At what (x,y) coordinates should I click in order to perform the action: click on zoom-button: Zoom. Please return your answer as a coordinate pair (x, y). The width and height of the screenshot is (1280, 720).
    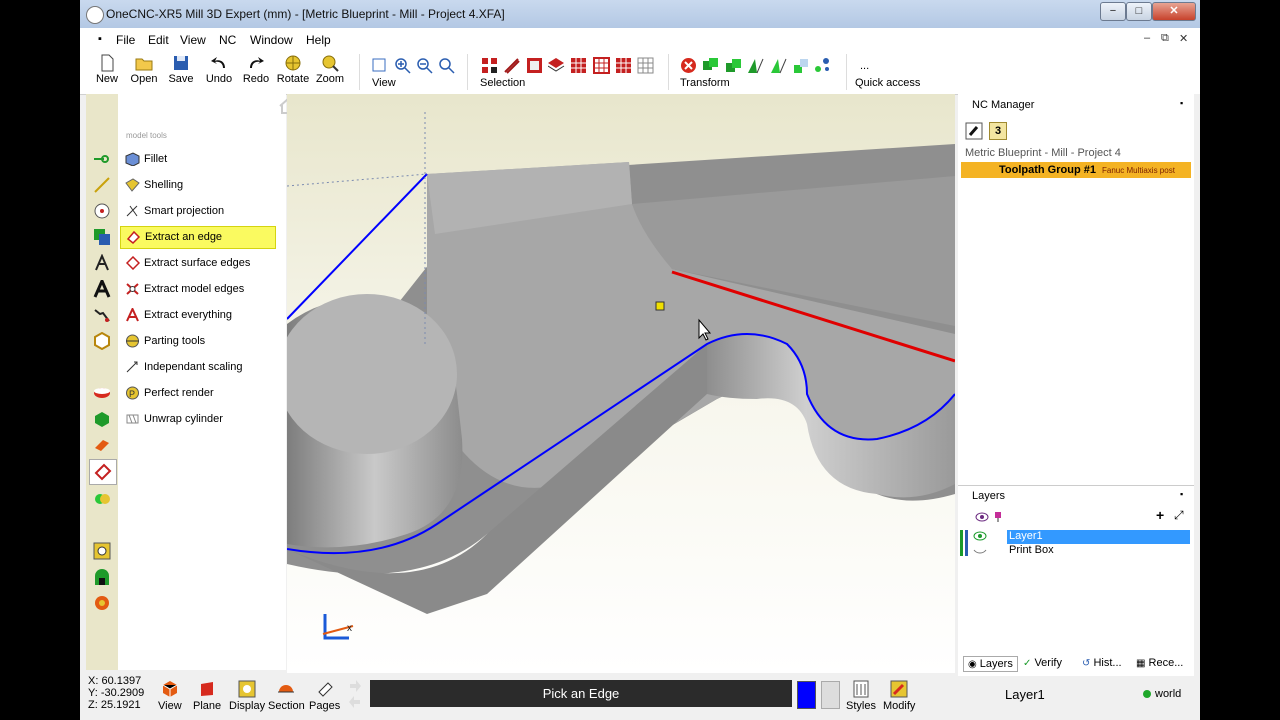
    Looking at the image, I should click on (330, 69).